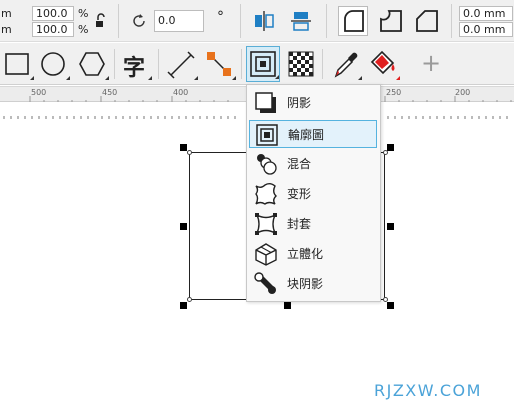 The image size is (514, 414). I want to click on drop-shadow-icon, so click(266, 103).